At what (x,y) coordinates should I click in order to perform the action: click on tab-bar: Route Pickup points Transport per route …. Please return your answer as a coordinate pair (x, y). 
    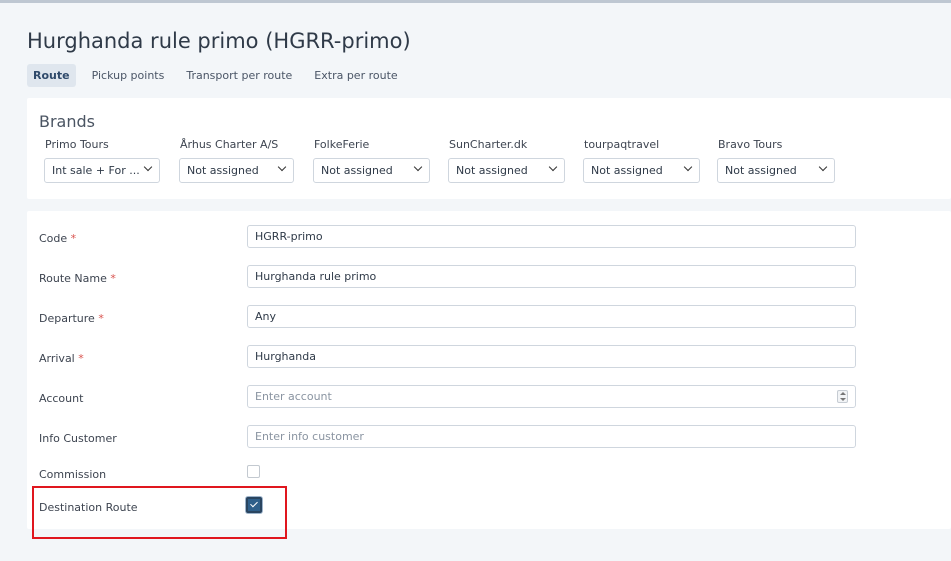
    Looking at the image, I should click on (220, 75).